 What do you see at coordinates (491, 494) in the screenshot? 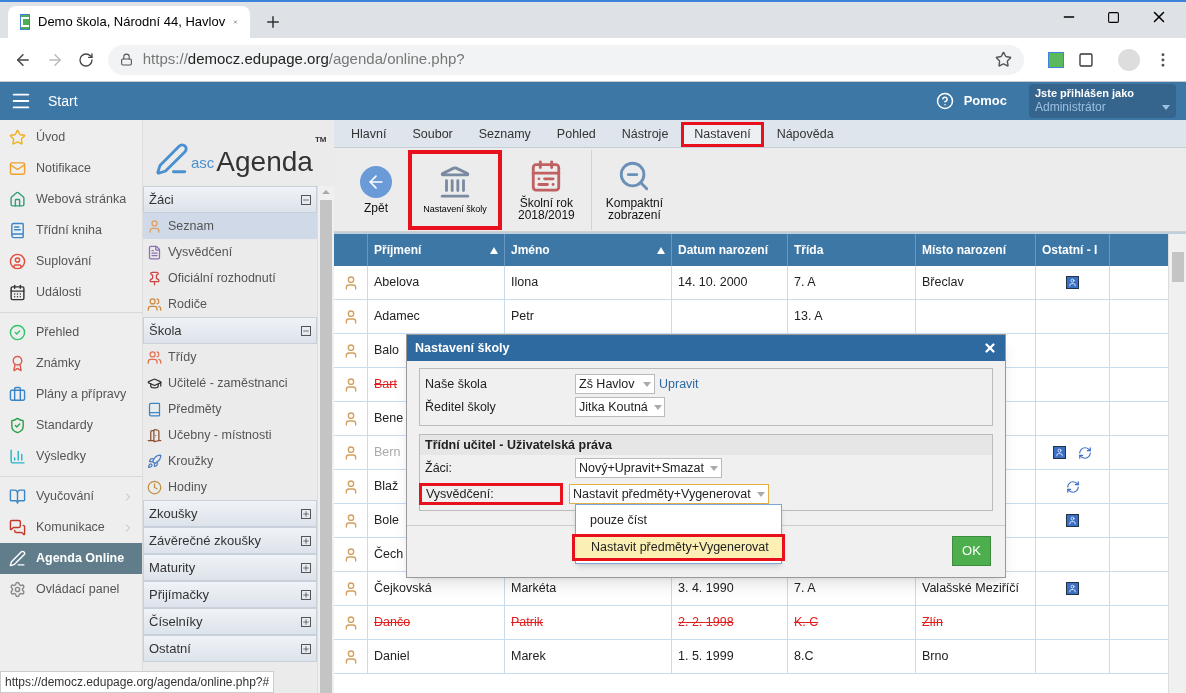
I see `field-label: Vysvědčení:` at bounding box center [491, 494].